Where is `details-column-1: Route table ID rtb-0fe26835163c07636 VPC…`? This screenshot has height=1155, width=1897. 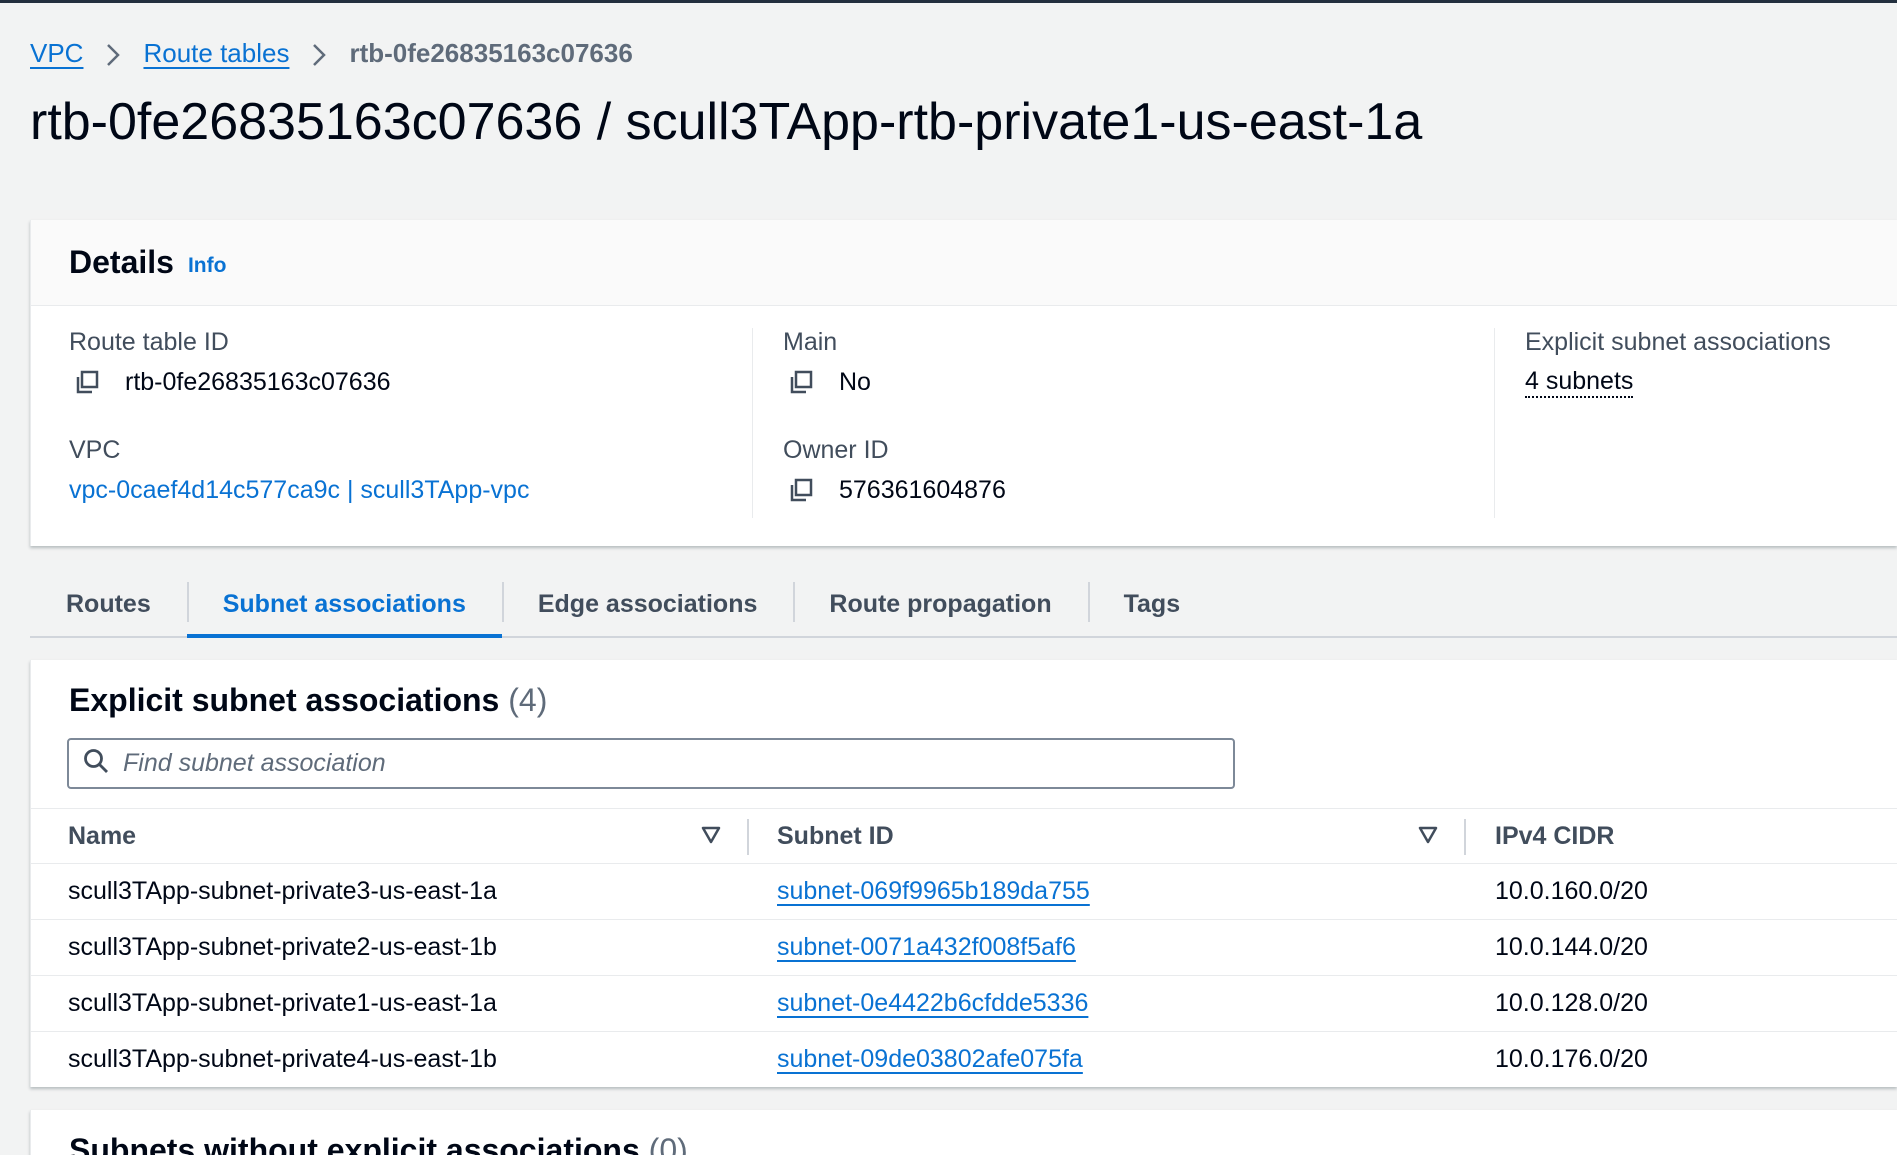
details-column-1: Route table ID rtb-0fe26835163c07636 VPC… is located at coordinates (411, 423).